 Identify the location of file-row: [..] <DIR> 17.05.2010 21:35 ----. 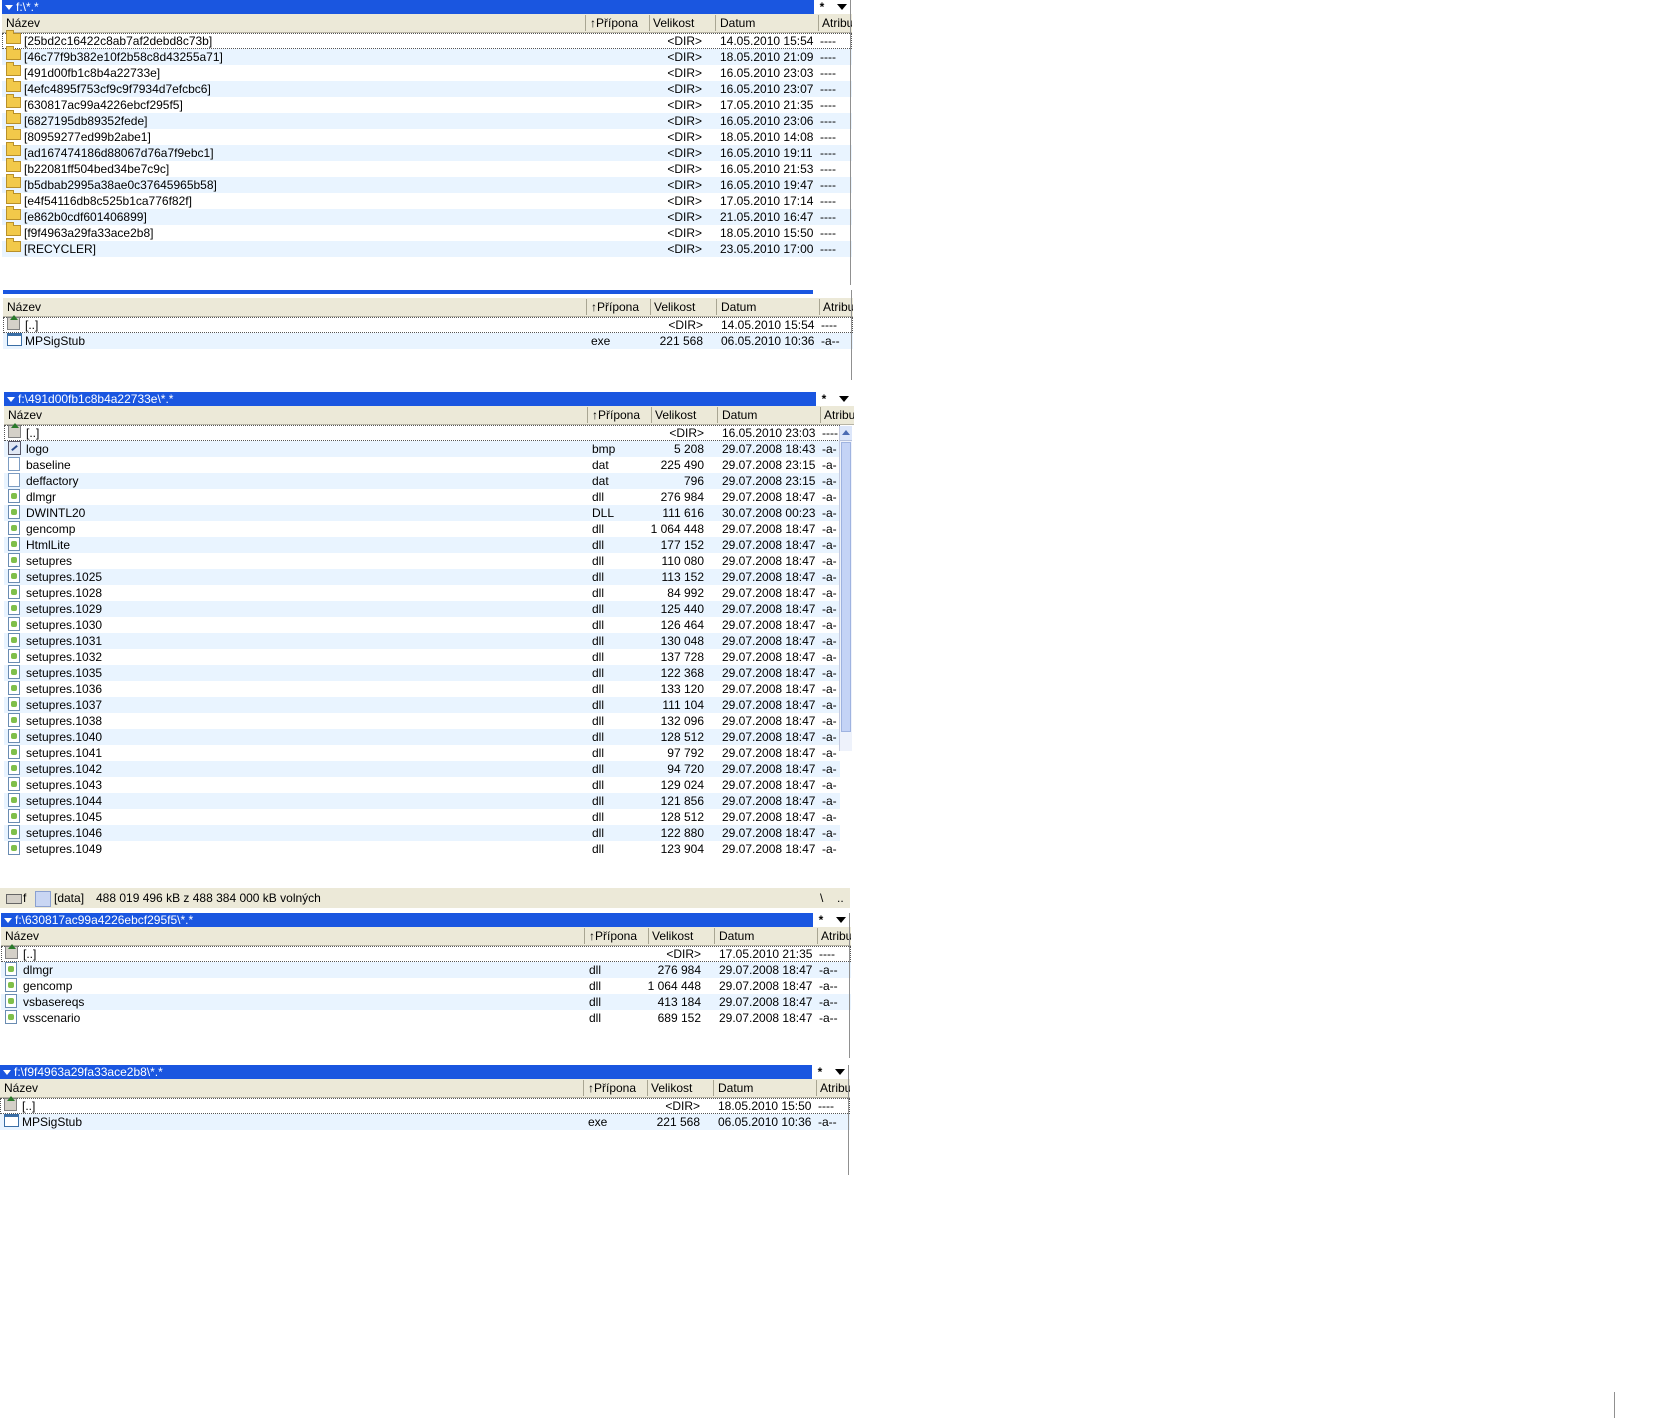
(426, 953).